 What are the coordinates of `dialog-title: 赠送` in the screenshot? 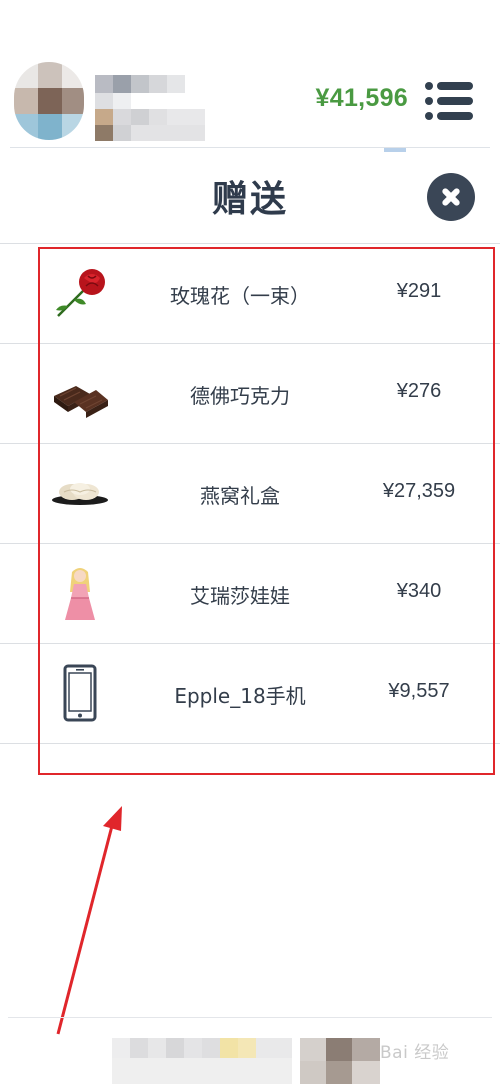 It's located at (249, 199).